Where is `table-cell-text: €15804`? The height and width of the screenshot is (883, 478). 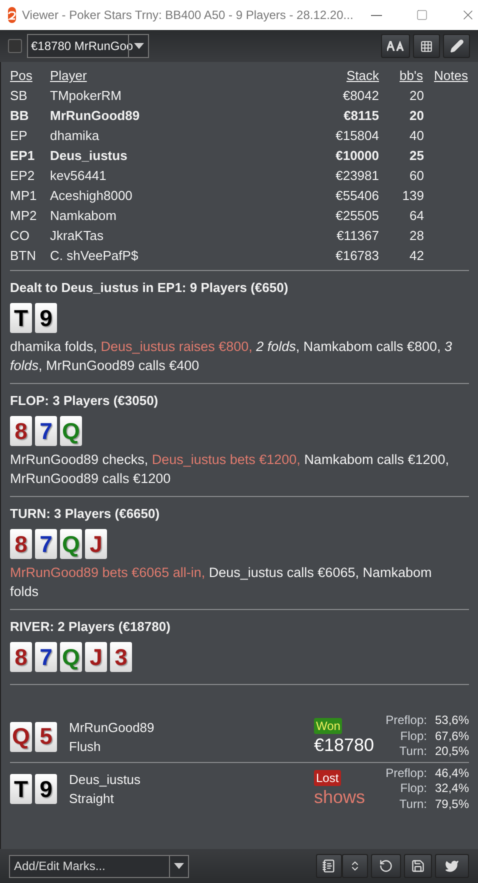
table-cell-text: €15804 is located at coordinates (356, 136).